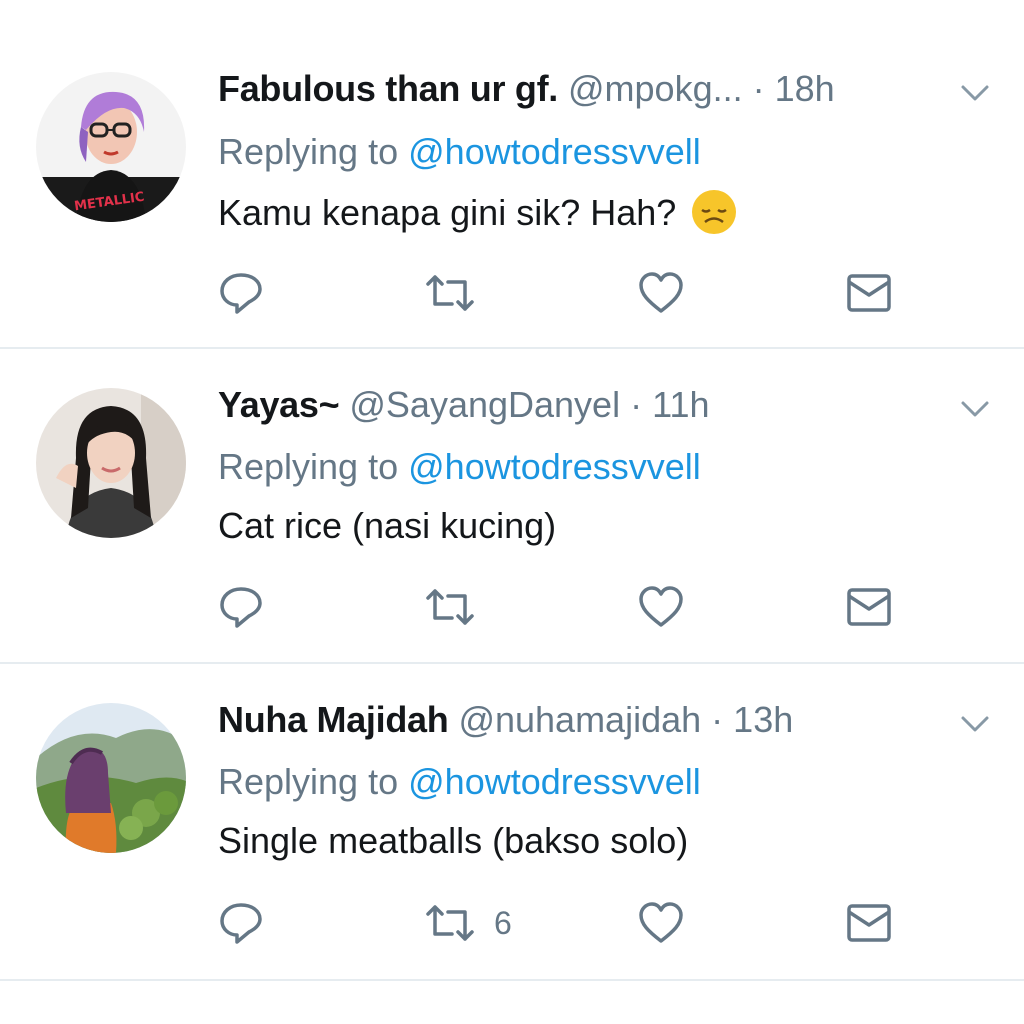 The image size is (1024, 1024). I want to click on username: @SayangDanyel, so click(484, 404).